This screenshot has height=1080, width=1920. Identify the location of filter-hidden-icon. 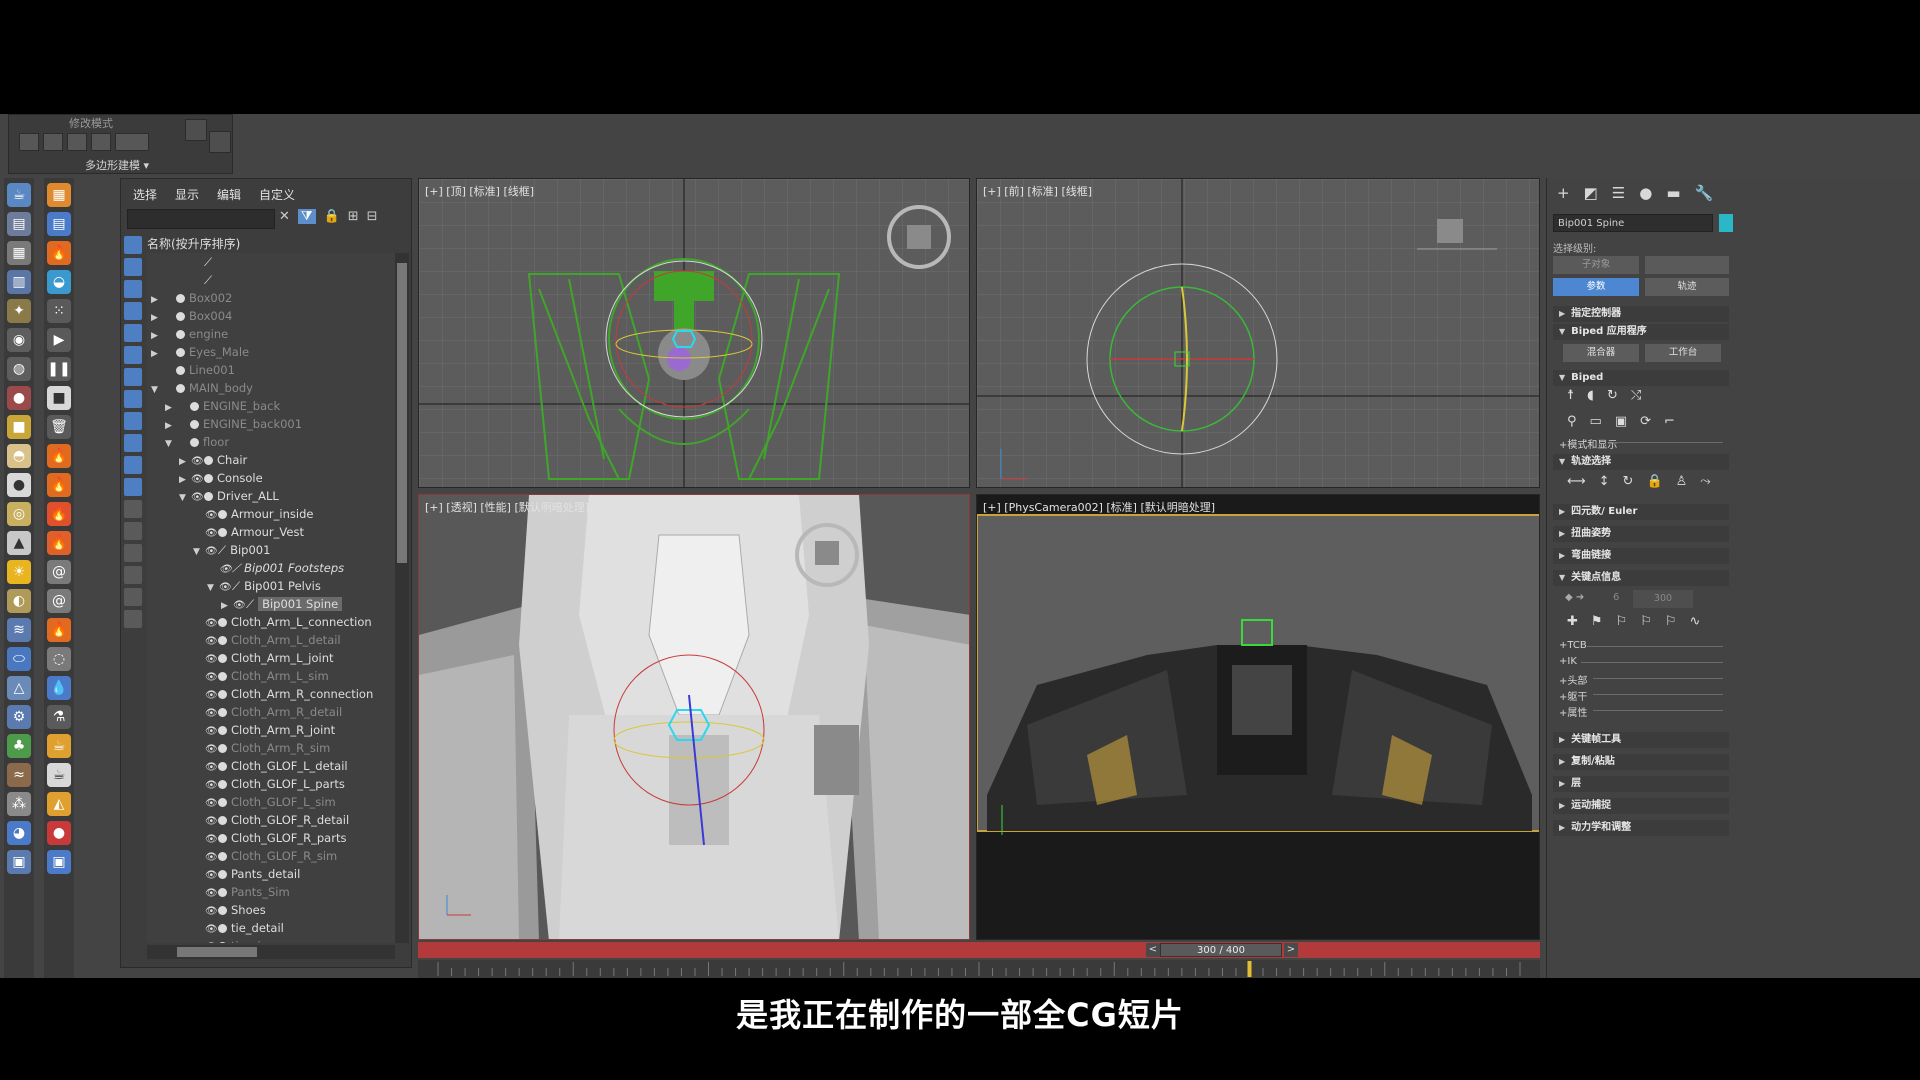
(133, 487).